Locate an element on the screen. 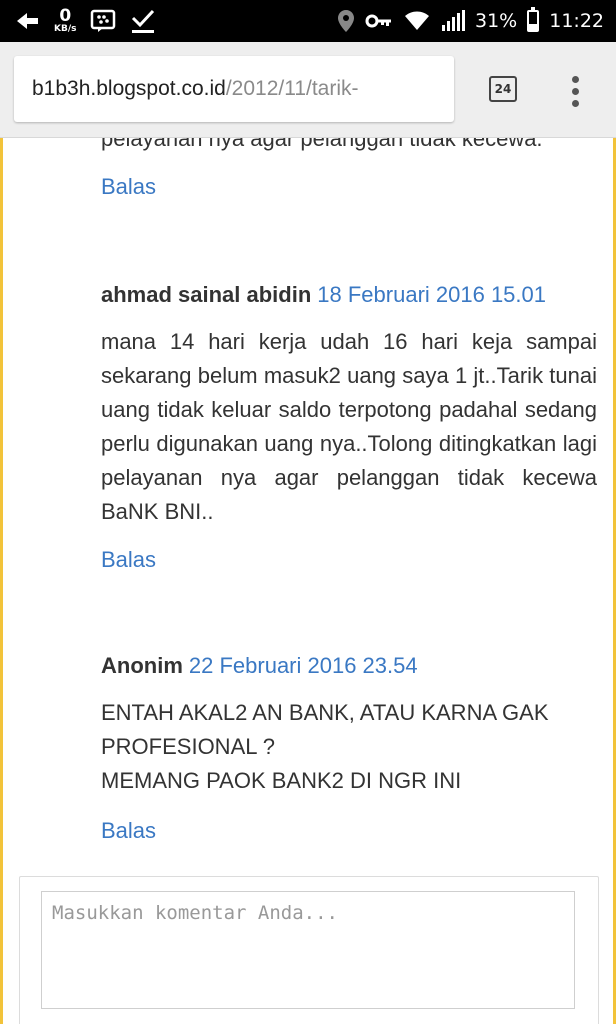 The height and width of the screenshot is (1024, 616). clock: 11:22 is located at coordinates (576, 21).